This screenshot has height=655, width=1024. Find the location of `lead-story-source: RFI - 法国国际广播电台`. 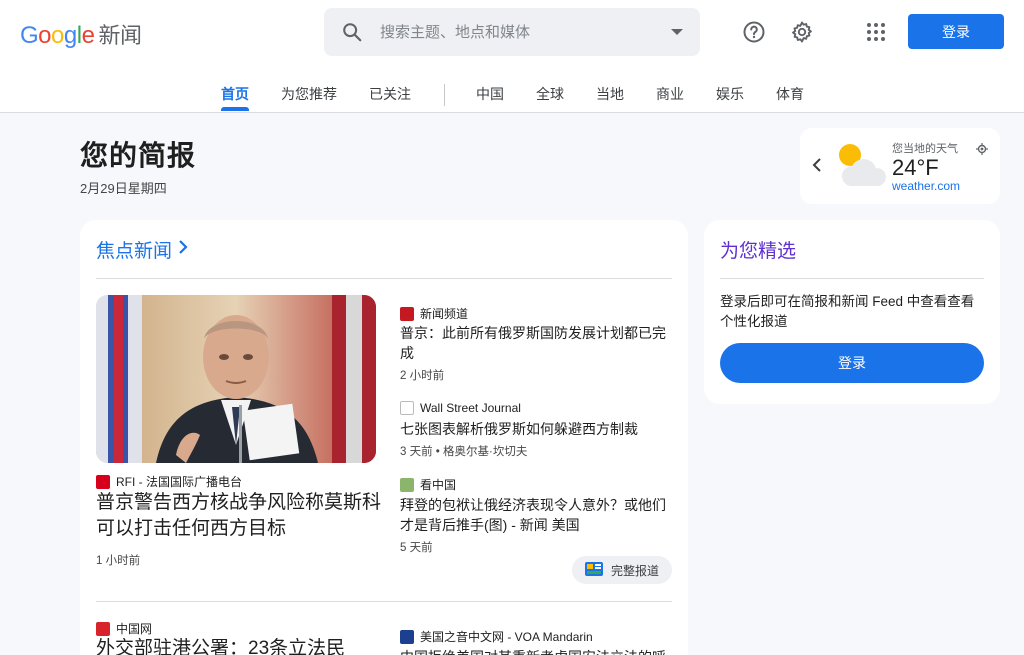

lead-story-source: RFI - 法国国际广播电台 is located at coordinates (169, 481).